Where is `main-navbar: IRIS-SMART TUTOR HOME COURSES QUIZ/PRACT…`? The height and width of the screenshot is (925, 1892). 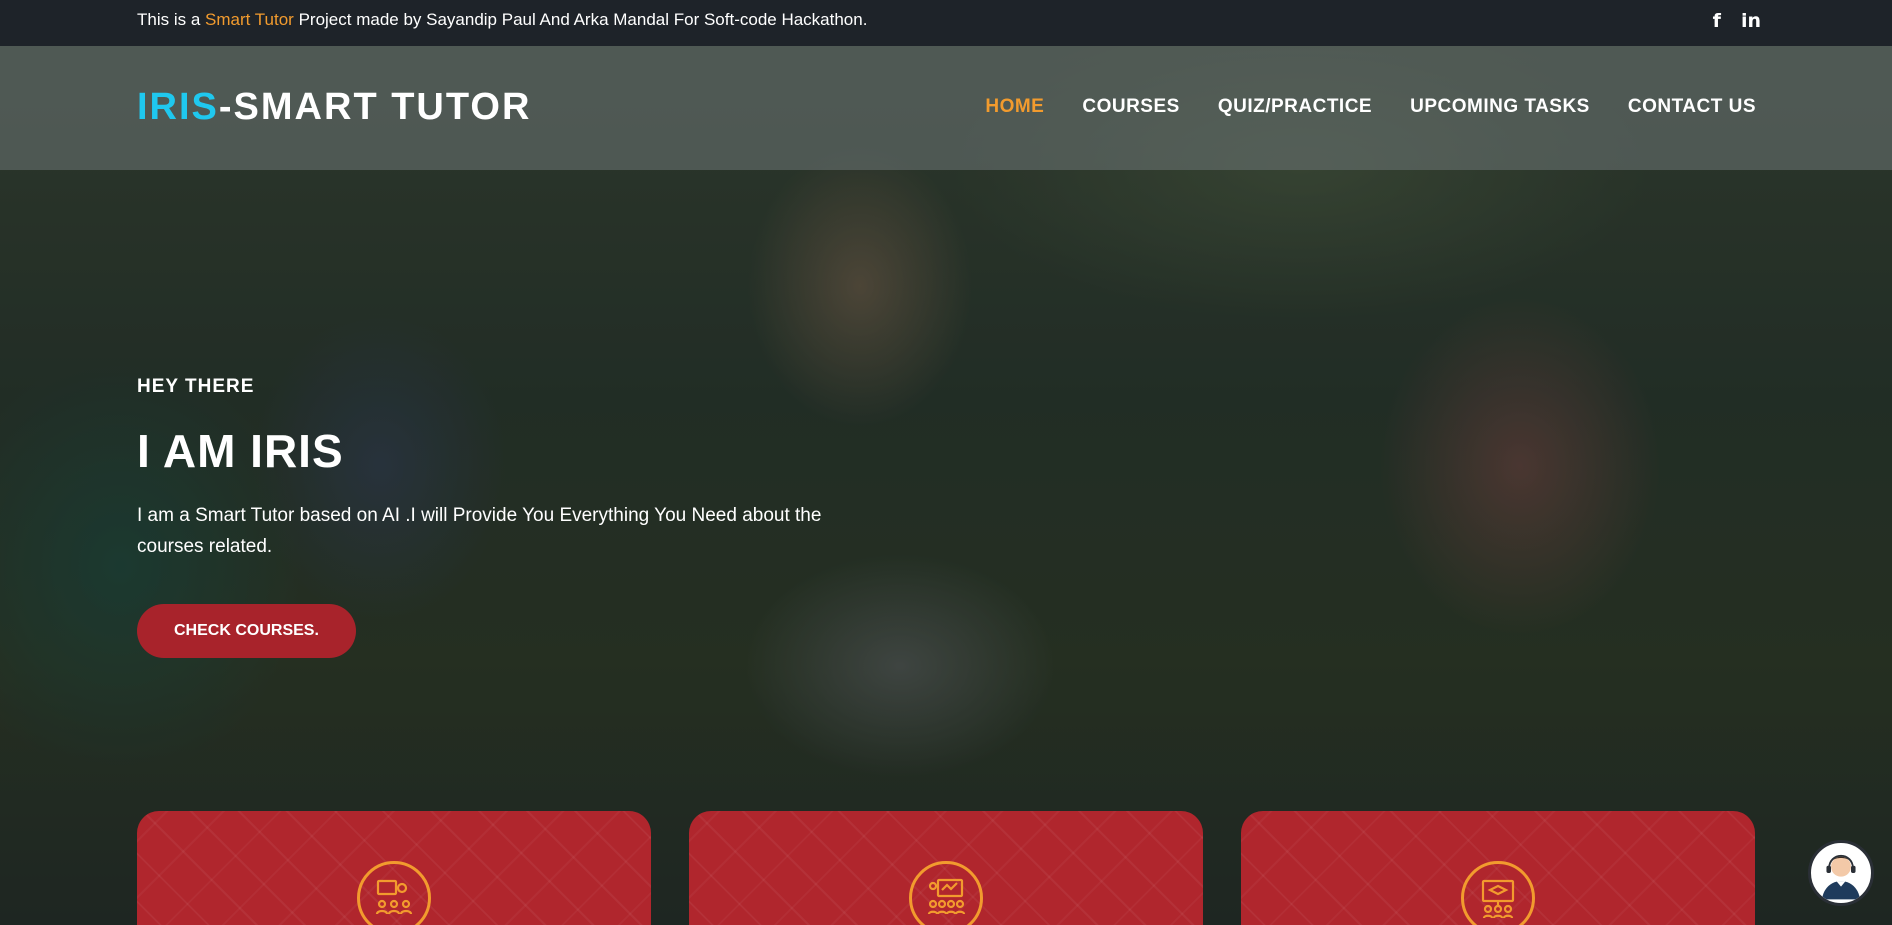 main-navbar: IRIS-SMART TUTOR HOME COURSES QUIZ/PRACT… is located at coordinates (946, 108).